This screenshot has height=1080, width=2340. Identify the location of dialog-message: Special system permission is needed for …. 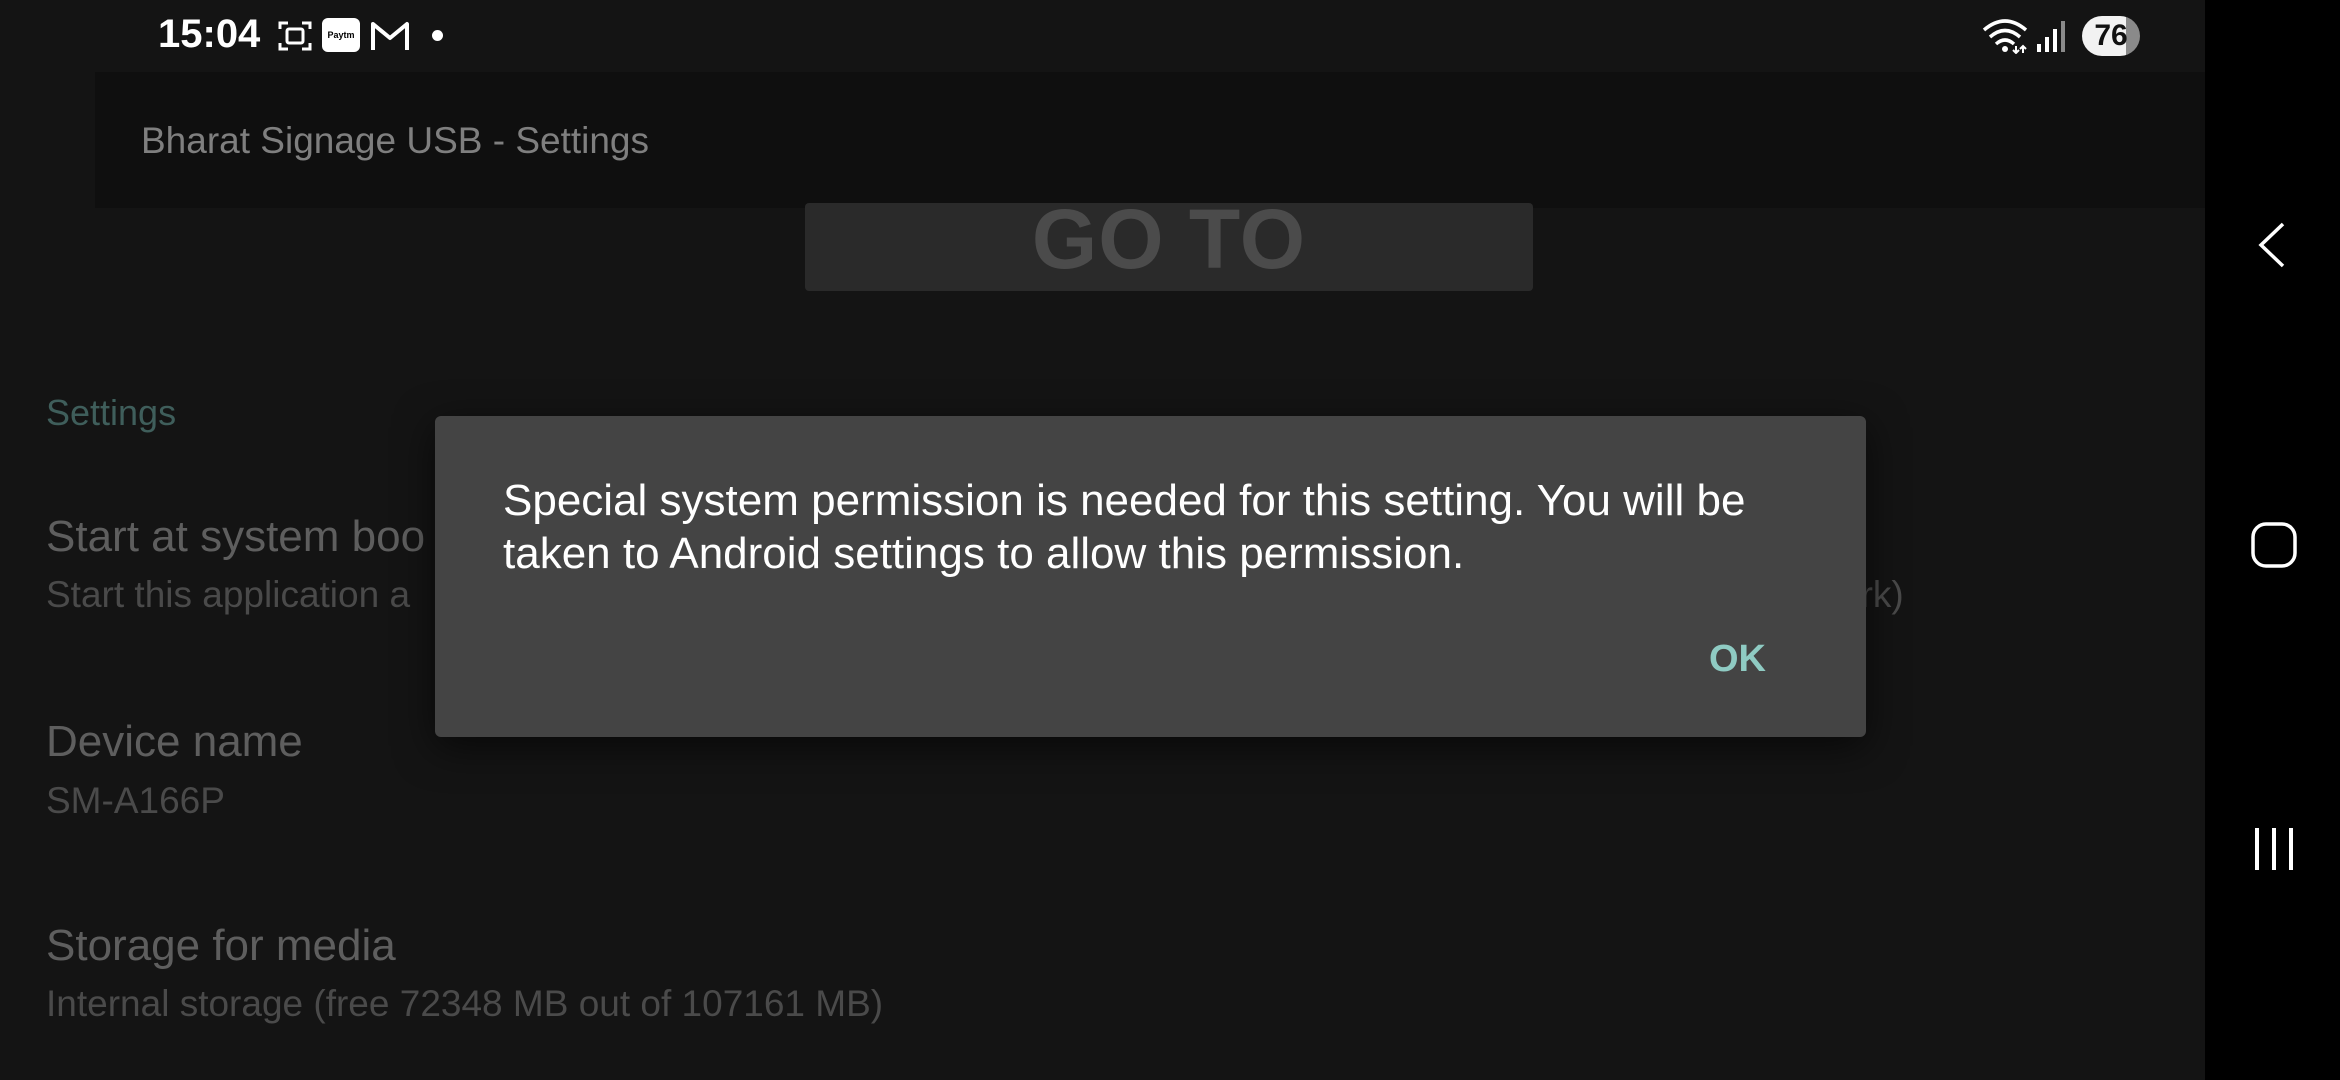
(1124, 527).